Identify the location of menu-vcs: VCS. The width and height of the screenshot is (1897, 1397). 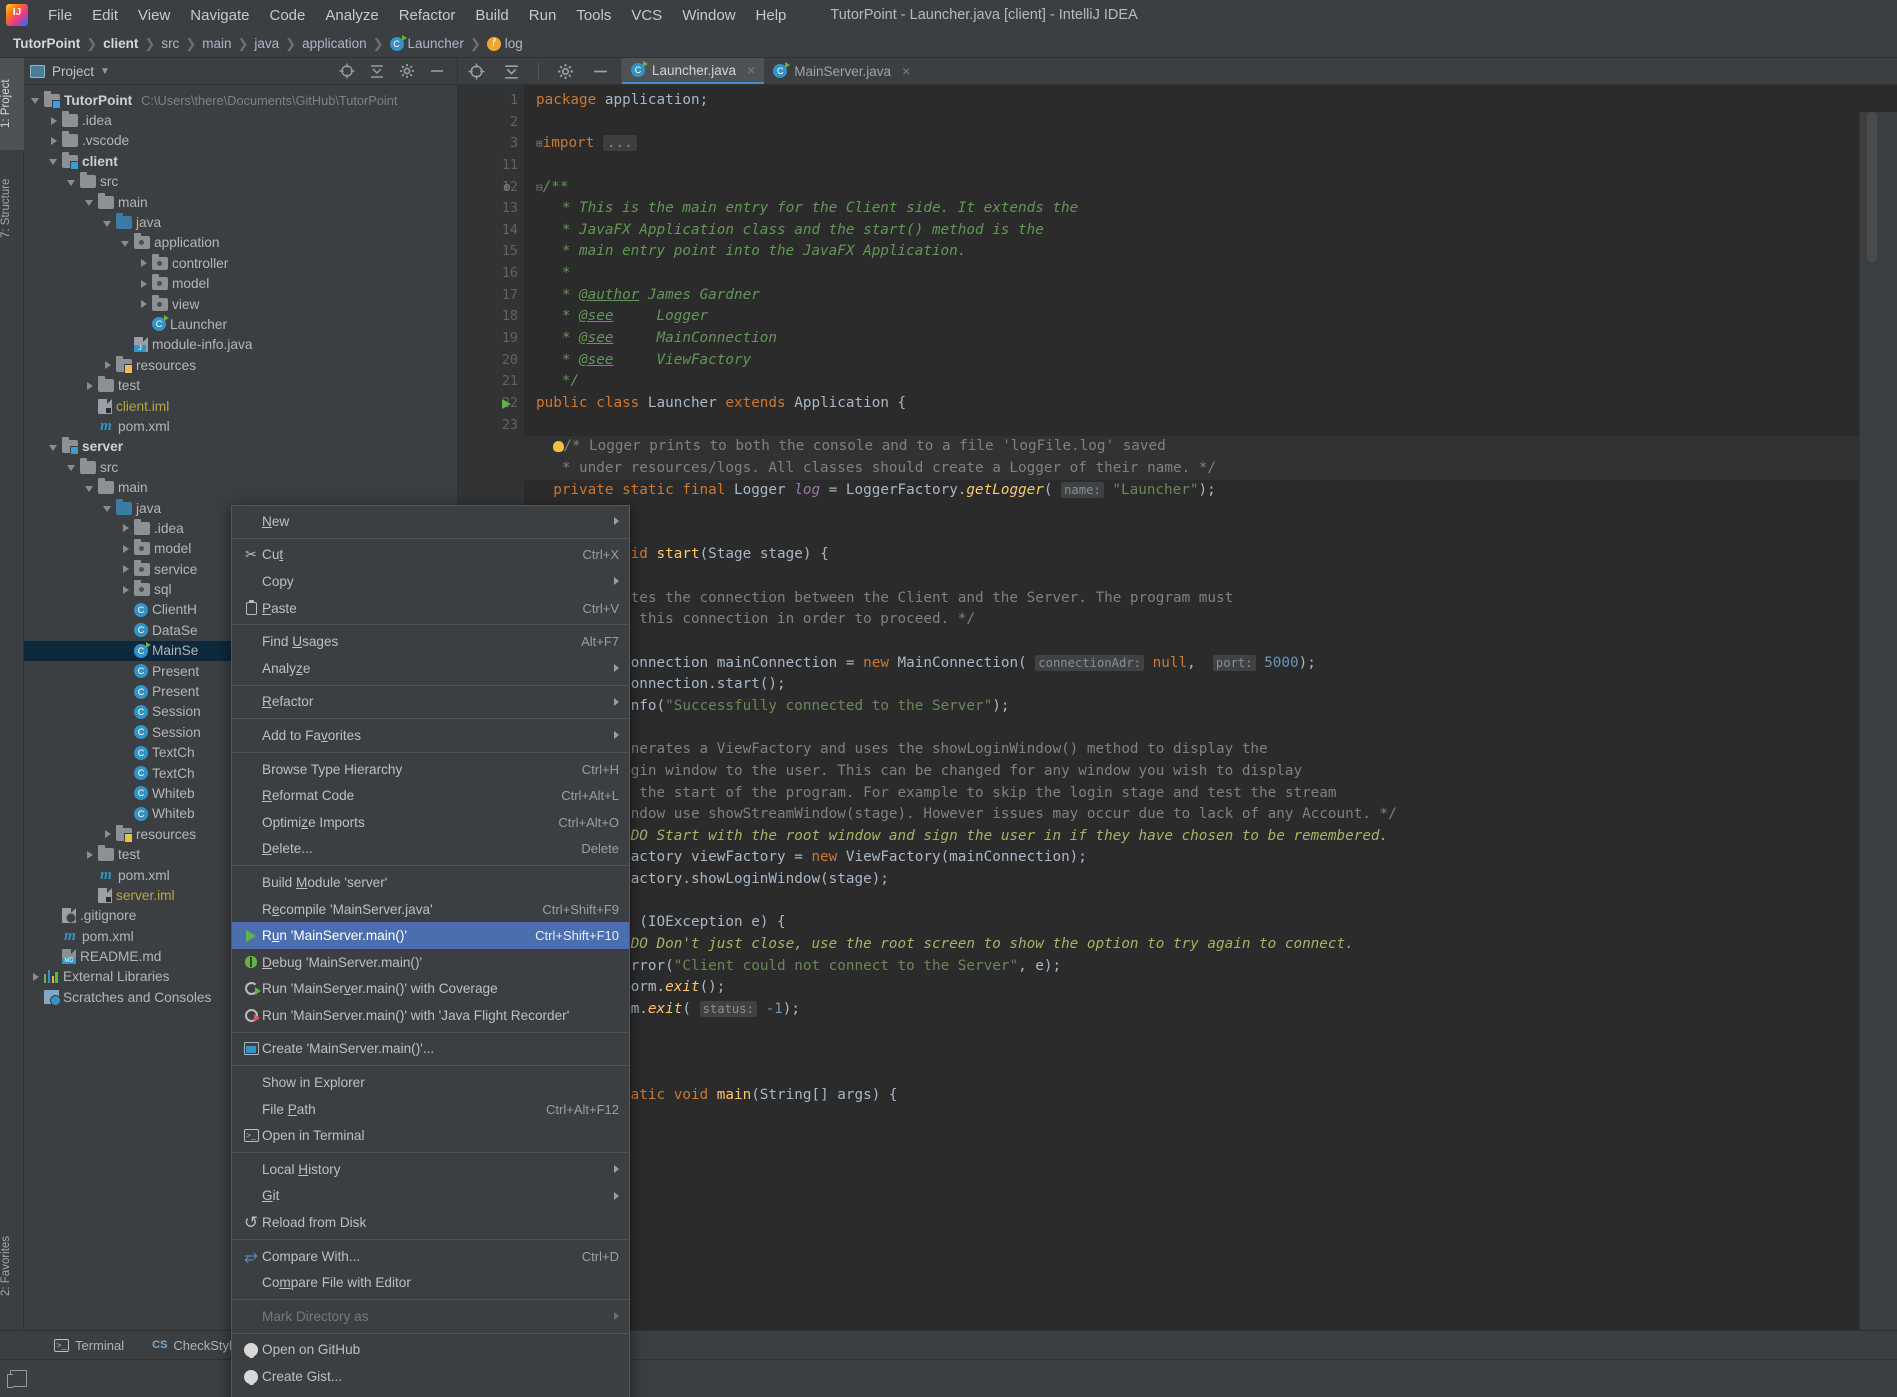
(646, 15).